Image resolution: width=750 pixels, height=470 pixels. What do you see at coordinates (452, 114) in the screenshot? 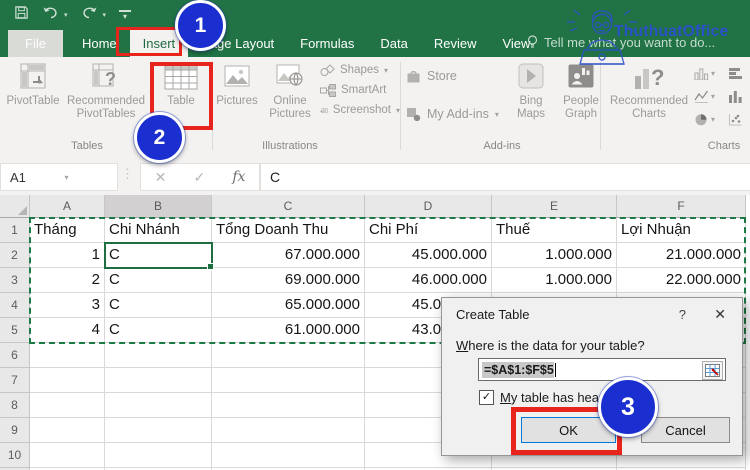
I see `my-addins-button: My Add-ins ▾` at bounding box center [452, 114].